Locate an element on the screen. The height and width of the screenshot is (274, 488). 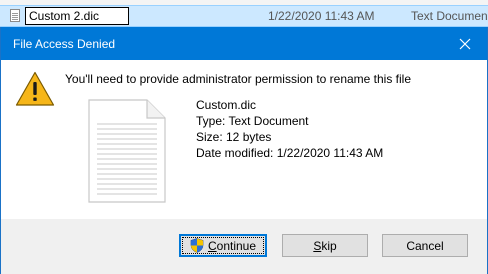
text-file-icon is located at coordinates (15, 15).